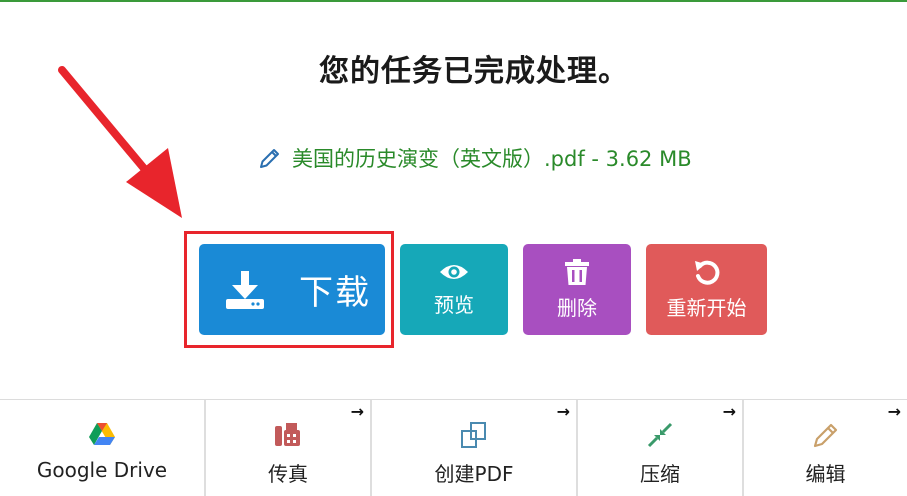  What do you see at coordinates (706, 289) in the screenshot?
I see `restart-button: 重新开始` at bounding box center [706, 289].